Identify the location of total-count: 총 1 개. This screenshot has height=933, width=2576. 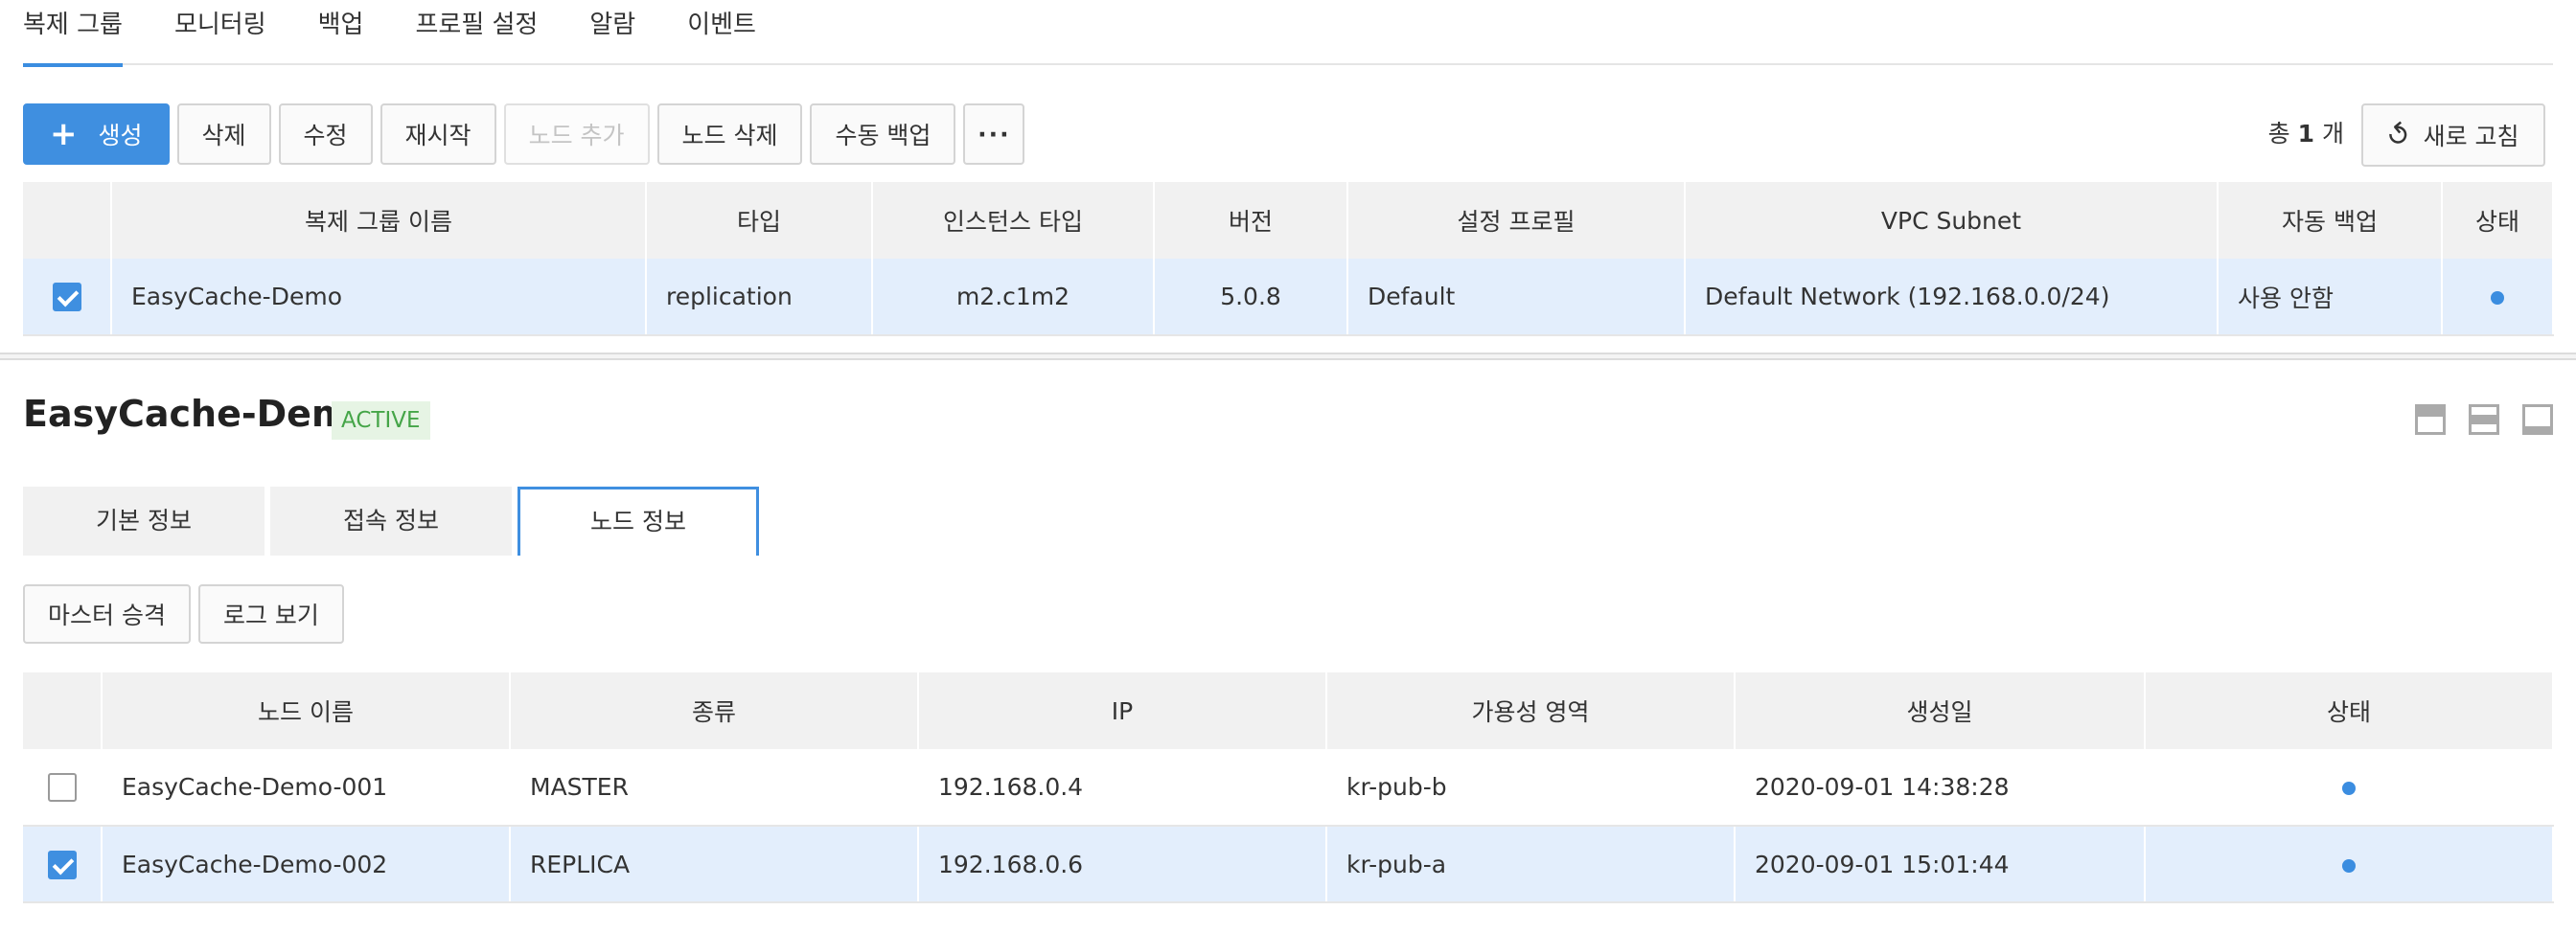
(2306, 134).